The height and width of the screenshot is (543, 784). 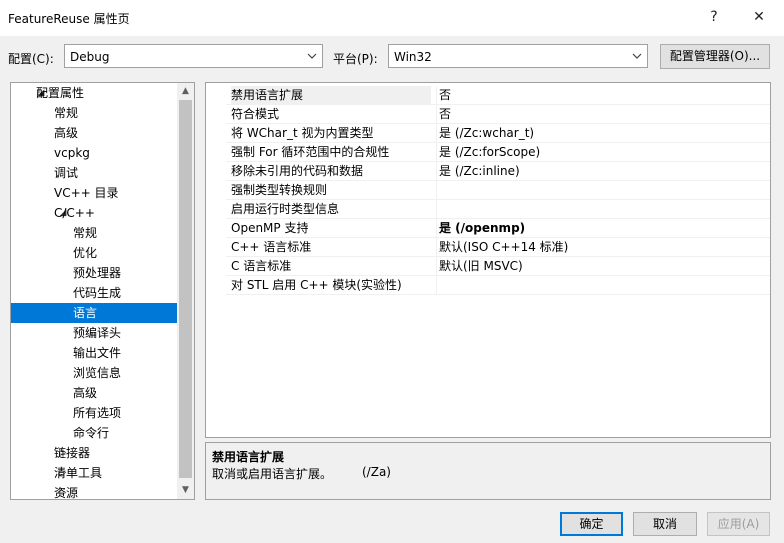 I want to click on tree-item: ◢ C/C++, so click(x=94, y=213).